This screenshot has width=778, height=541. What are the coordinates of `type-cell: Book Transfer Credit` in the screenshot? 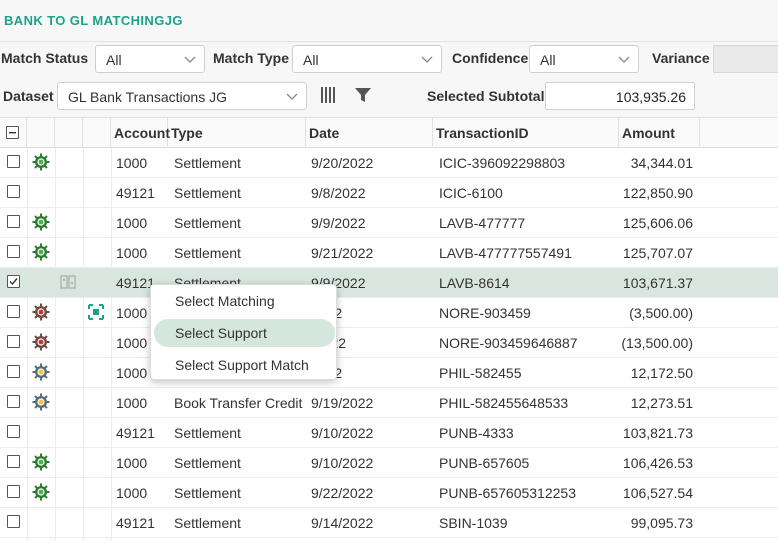 It's located at (238, 403).